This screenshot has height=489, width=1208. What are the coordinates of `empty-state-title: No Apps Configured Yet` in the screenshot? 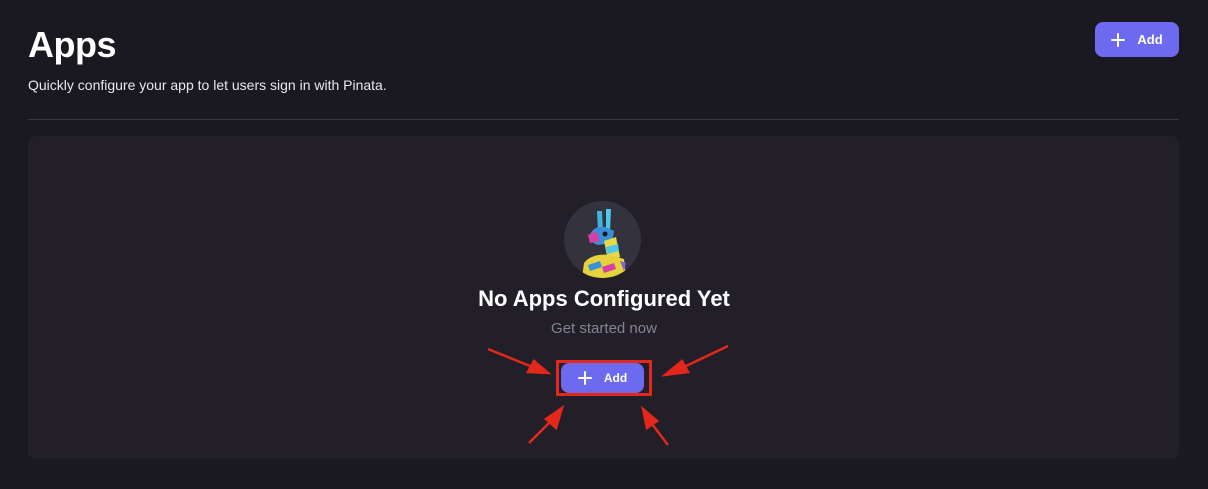 It's located at (604, 298).